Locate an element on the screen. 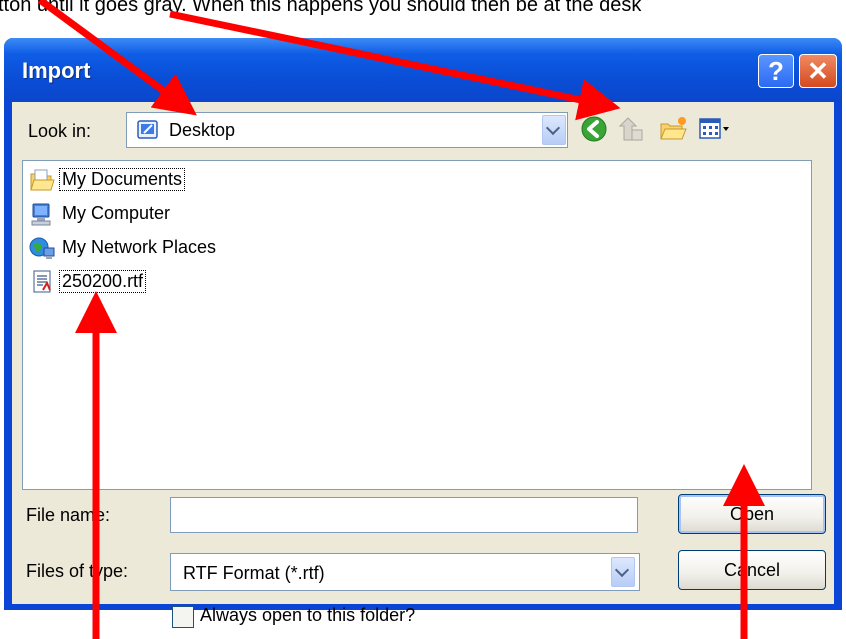 The height and width of the screenshot is (639, 846). open-button: Open is located at coordinates (752, 514).